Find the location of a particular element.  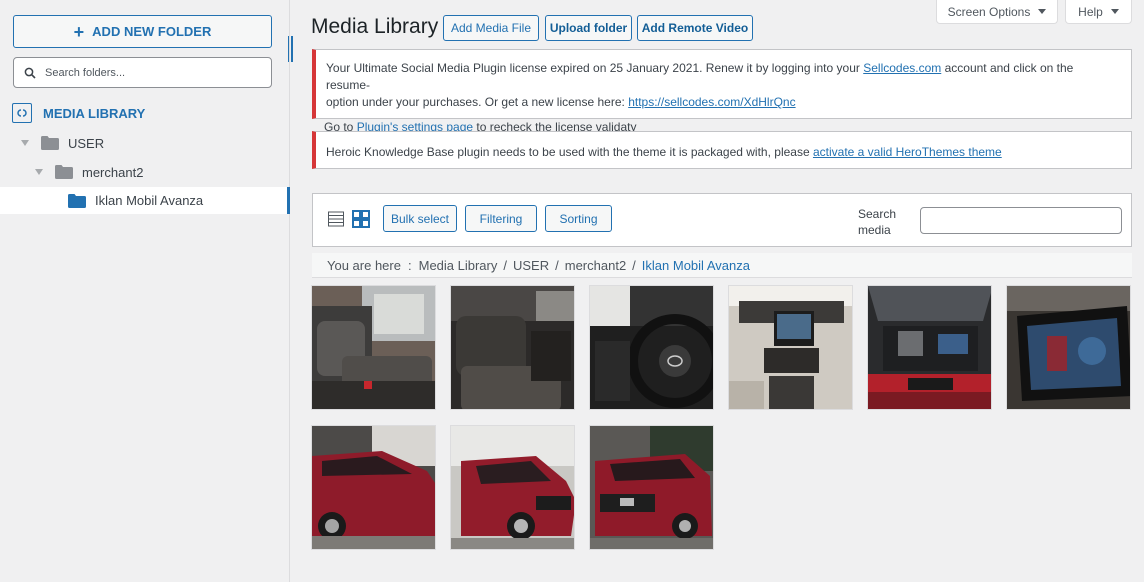

car-dashboard-image is located at coordinates (790, 347).